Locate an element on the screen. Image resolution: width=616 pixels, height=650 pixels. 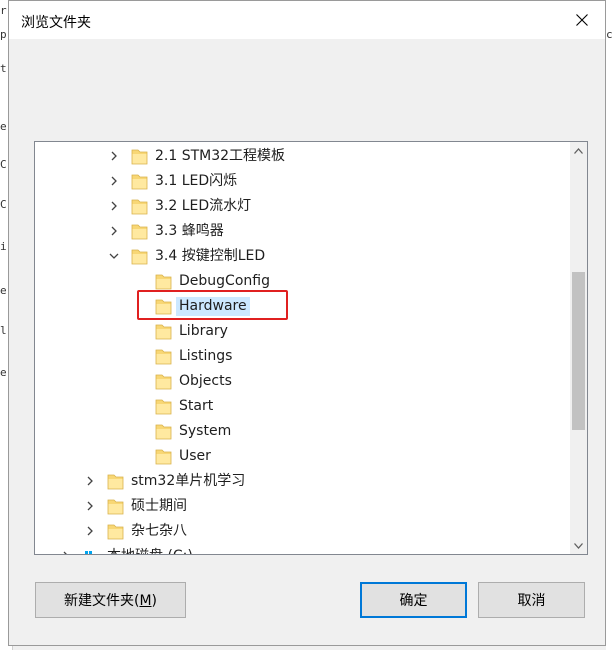
tree-item-led-blink: 3.1 LED闪烁 is located at coordinates (303, 181).